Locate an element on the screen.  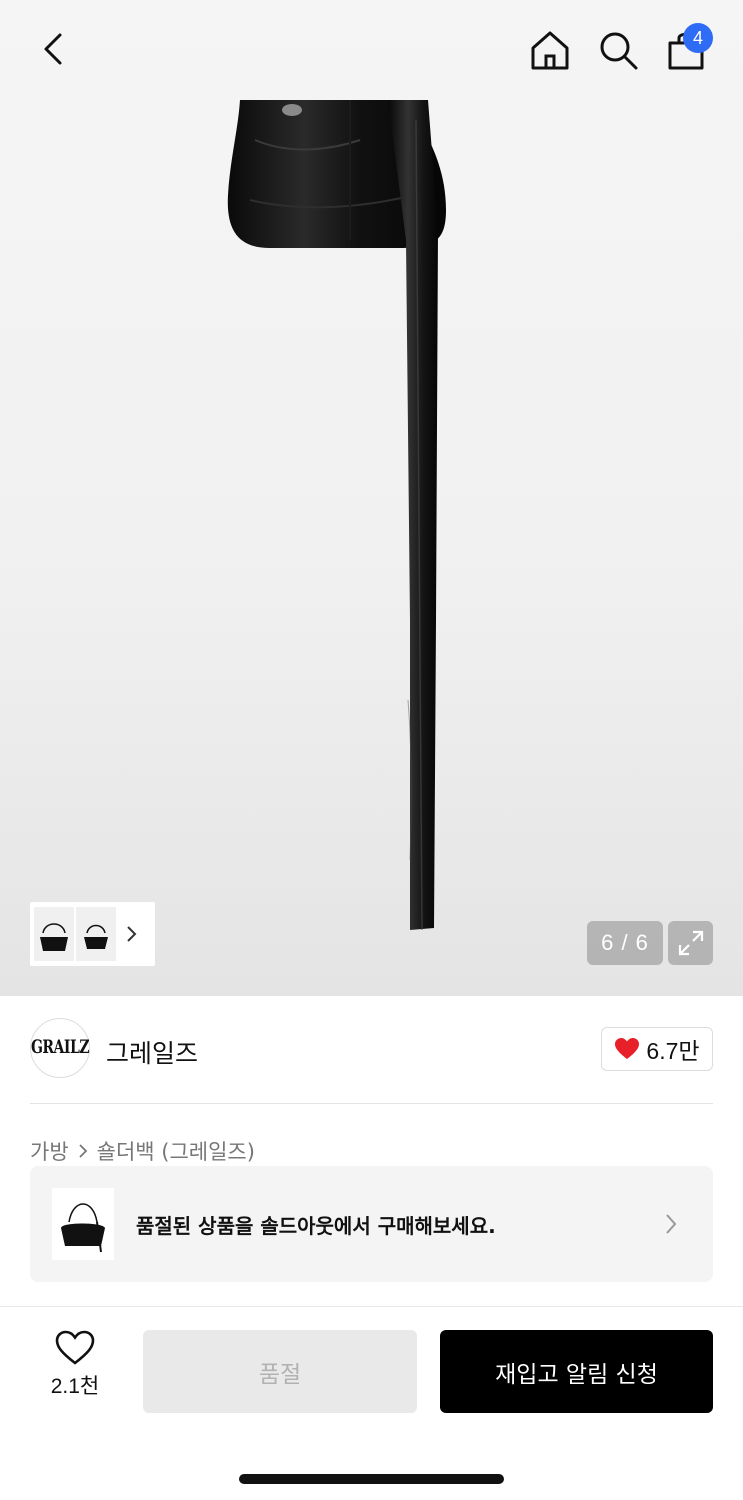
soldout-market-banner: 품절된 상품을 솔드아웃에서 구매해보세요. is located at coordinates (371, 1224).